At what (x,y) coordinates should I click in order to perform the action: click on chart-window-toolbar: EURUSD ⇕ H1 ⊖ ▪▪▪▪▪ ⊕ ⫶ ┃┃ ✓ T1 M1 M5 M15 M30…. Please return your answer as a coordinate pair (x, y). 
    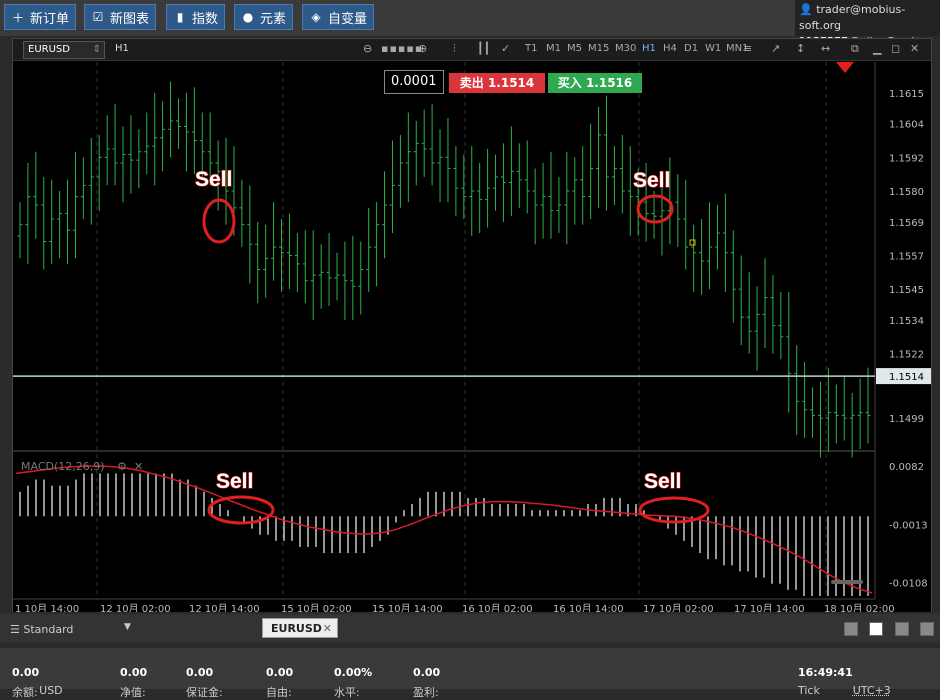
    Looking at the image, I should click on (472, 50).